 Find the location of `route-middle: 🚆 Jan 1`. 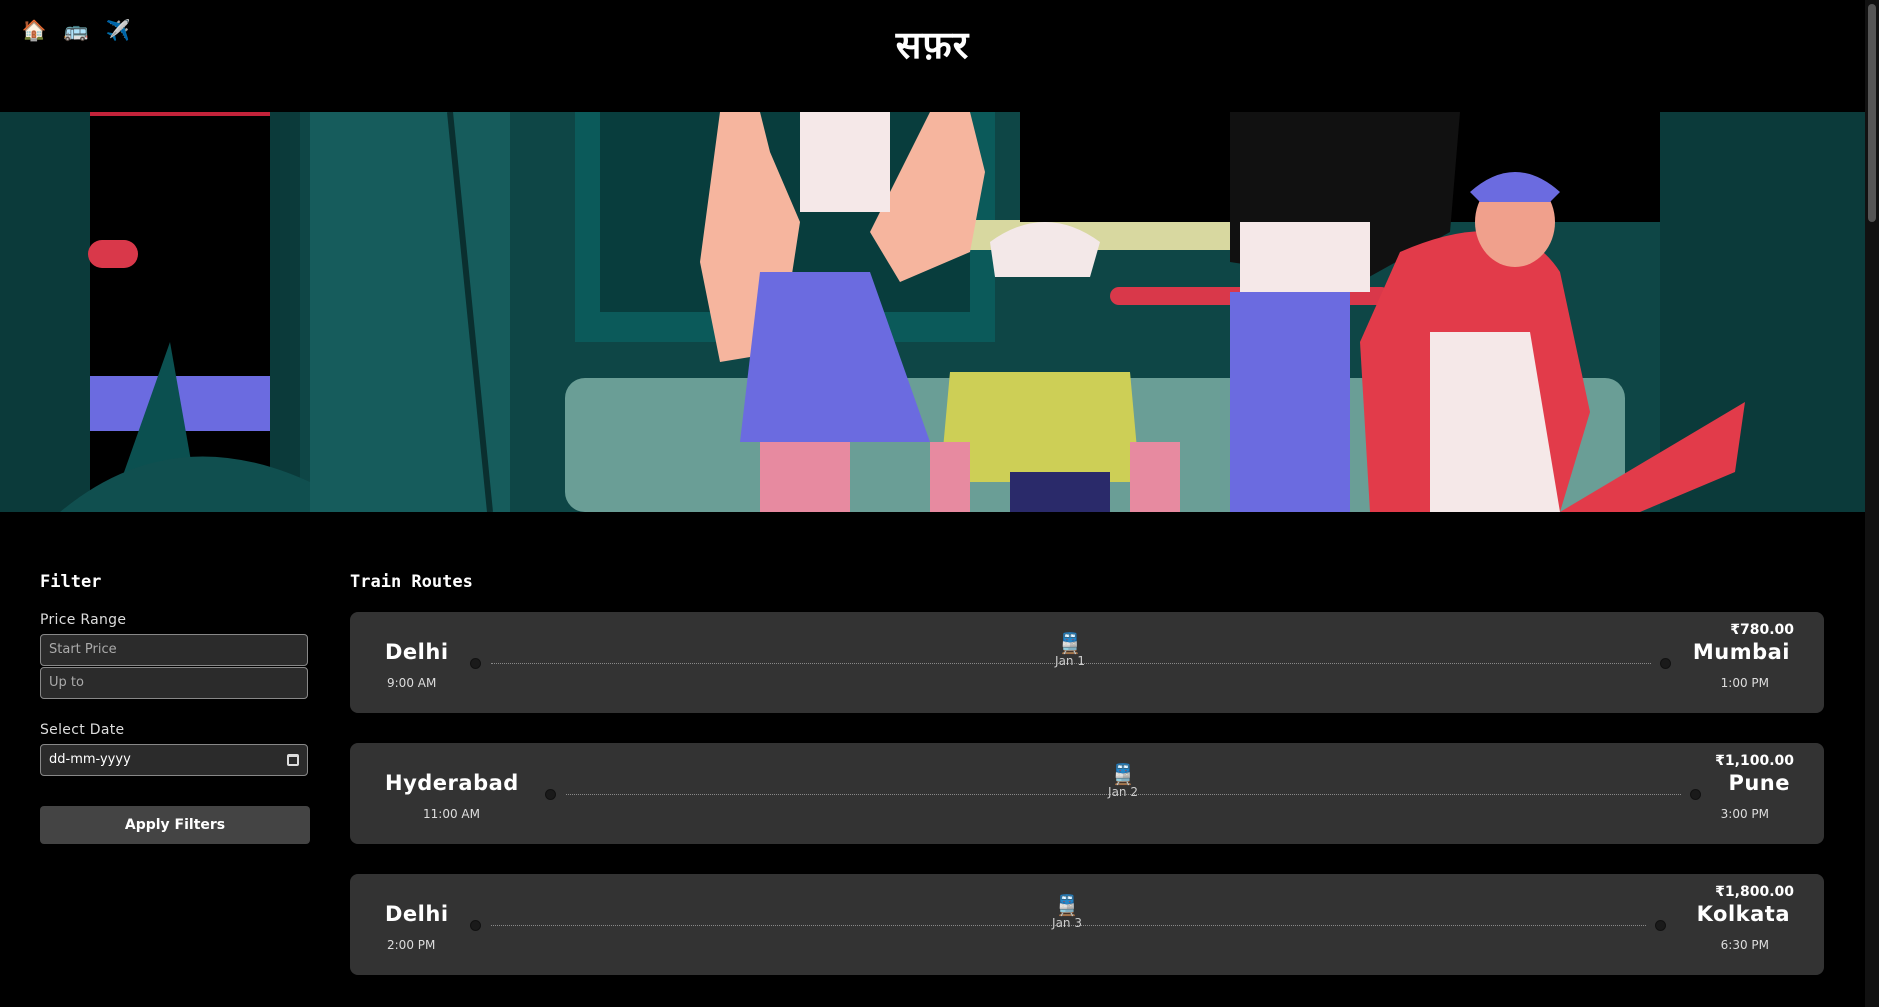

route-middle: 🚆 Jan 1 is located at coordinates (1070, 650).